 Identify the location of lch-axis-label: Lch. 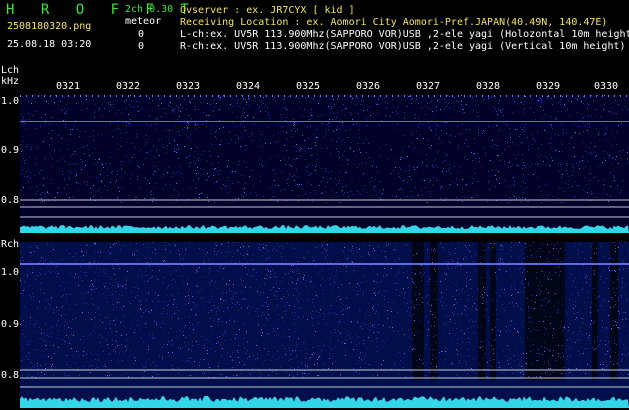
(10, 70).